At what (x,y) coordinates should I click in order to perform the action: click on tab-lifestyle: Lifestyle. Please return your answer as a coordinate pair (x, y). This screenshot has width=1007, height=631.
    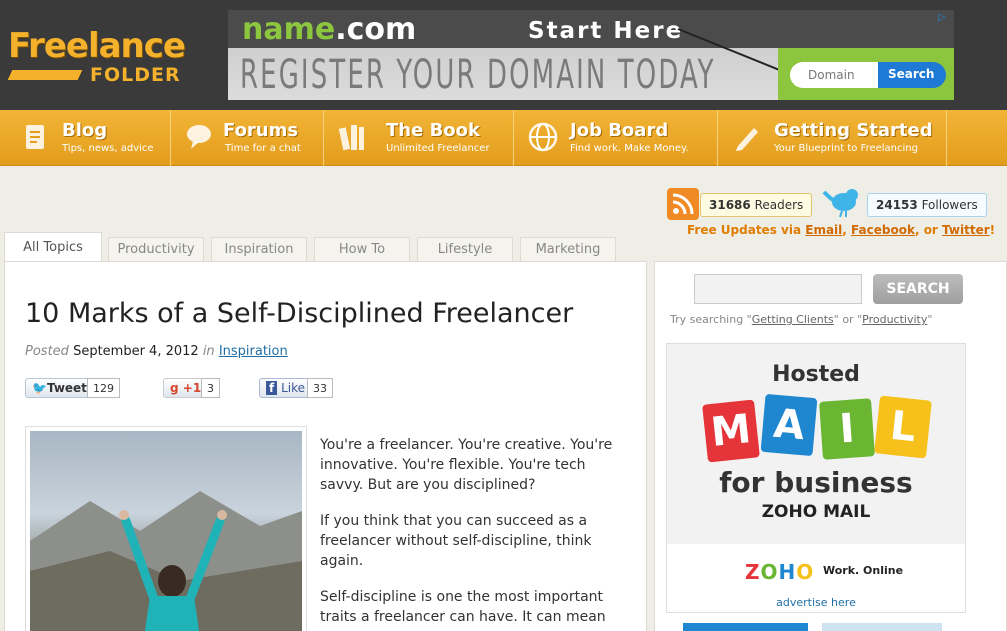
    Looking at the image, I should click on (465, 249).